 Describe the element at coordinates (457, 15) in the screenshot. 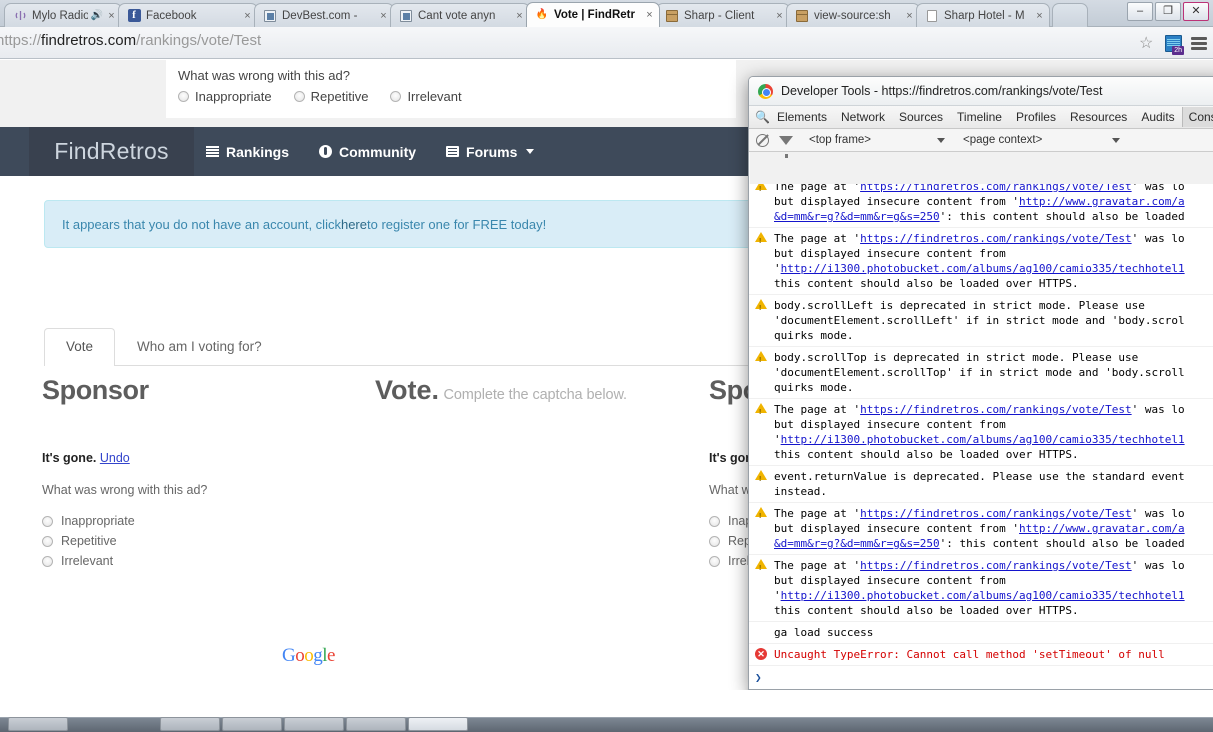

I see `tab-title: Cant vote anyn` at that location.